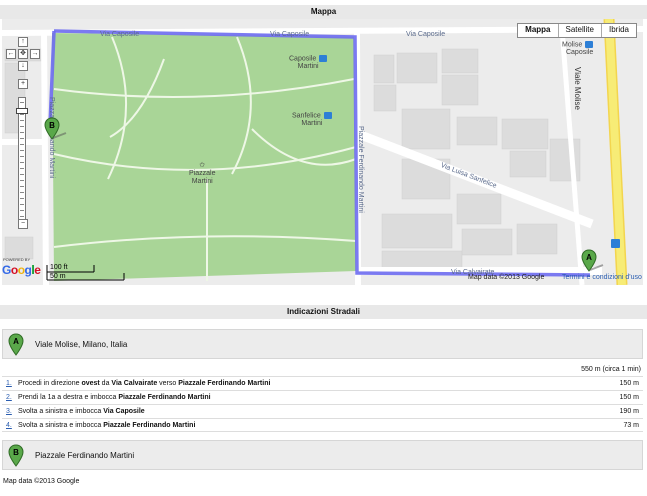 The width and height of the screenshot is (647, 496). What do you see at coordinates (538, 30) in the screenshot?
I see `map-type-mappa: Mappa` at bounding box center [538, 30].